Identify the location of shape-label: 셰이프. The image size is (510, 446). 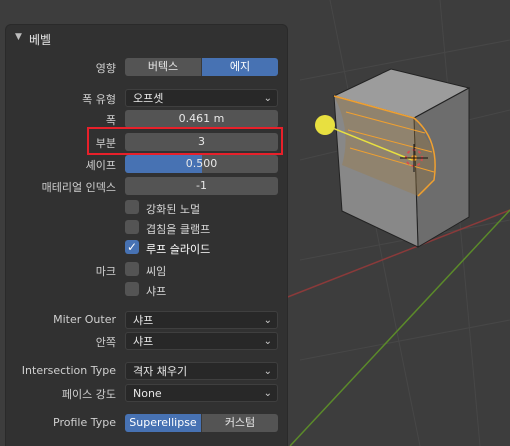
(100, 165).